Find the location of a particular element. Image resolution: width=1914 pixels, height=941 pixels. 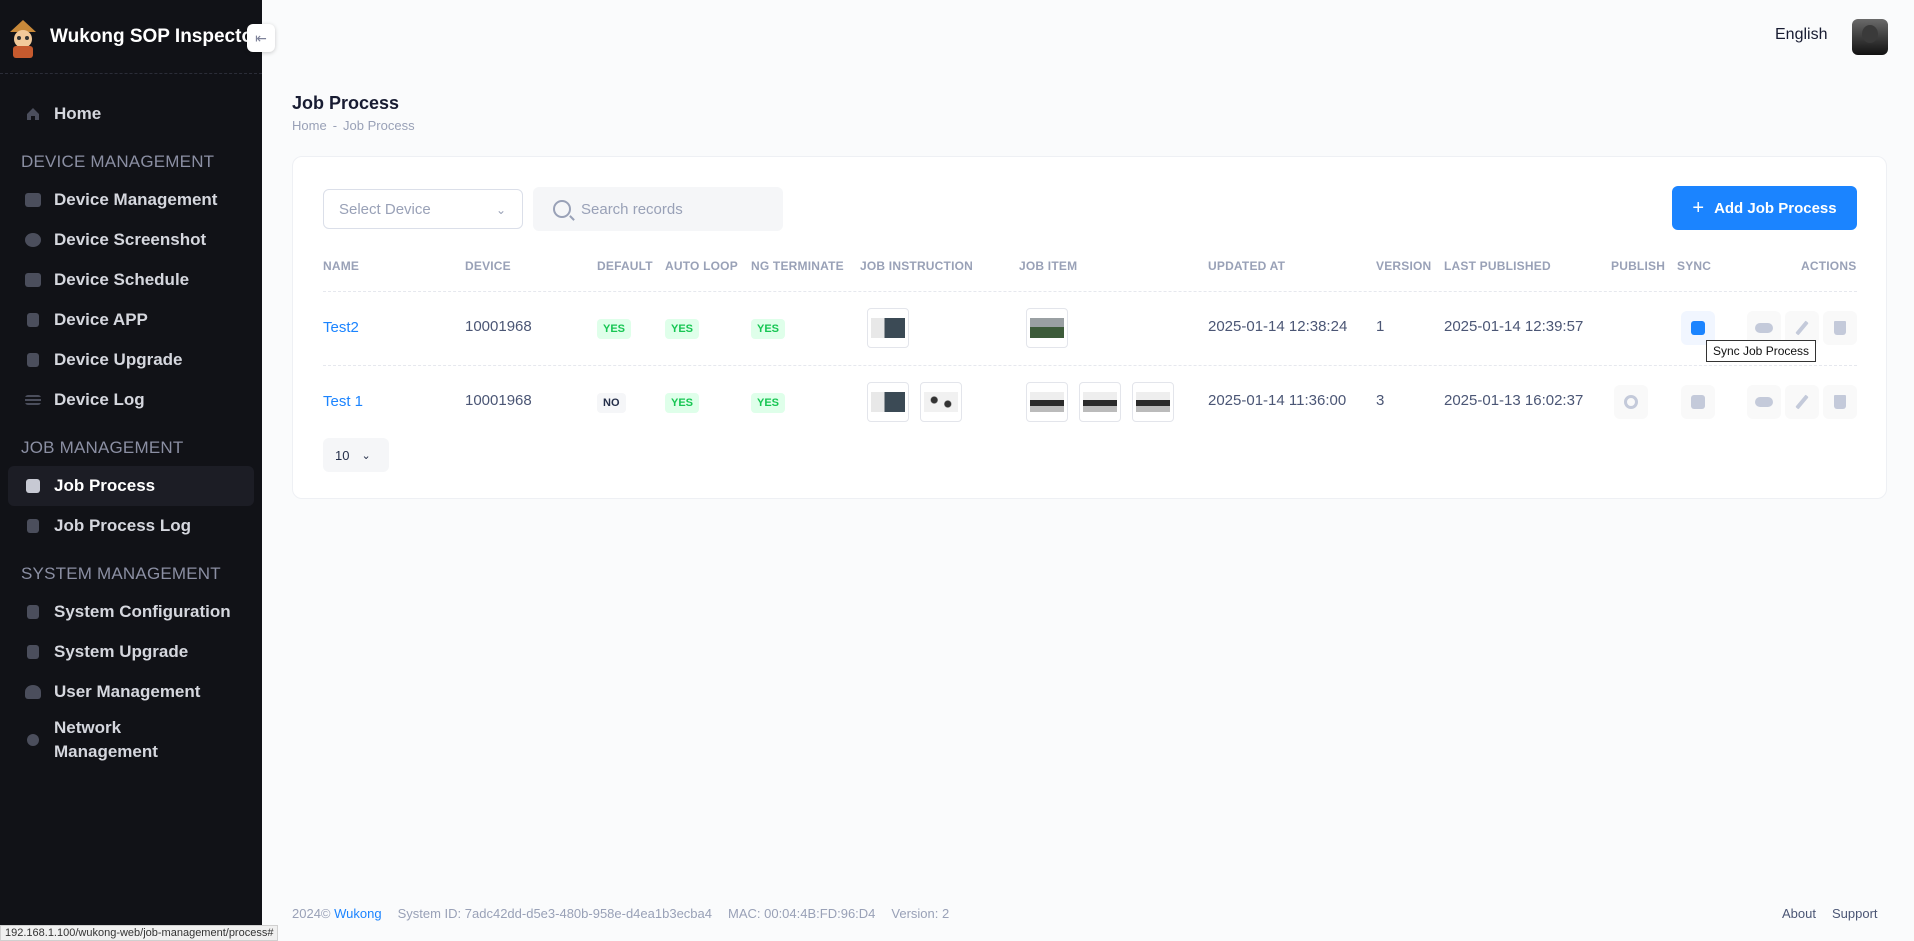

pencil-icon is located at coordinates (1802, 328).